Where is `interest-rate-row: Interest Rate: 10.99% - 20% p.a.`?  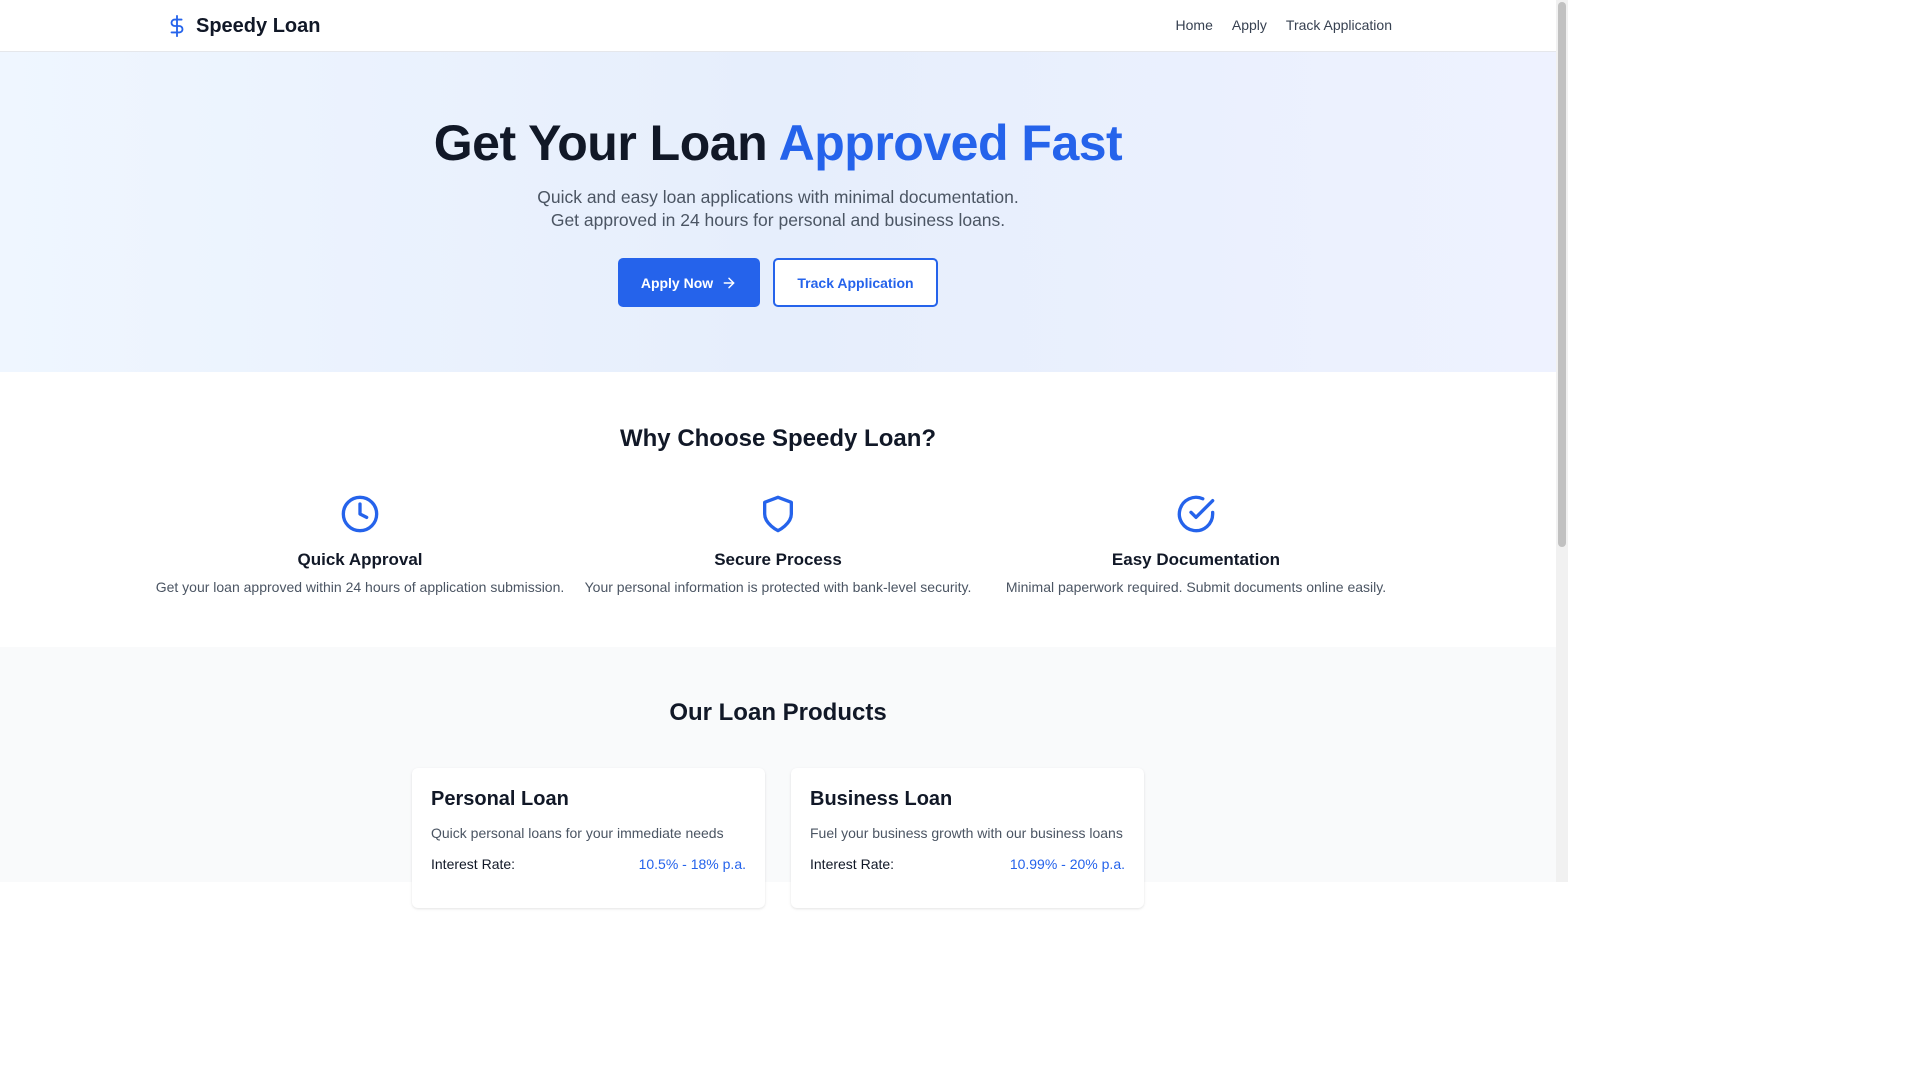 interest-rate-row: Interest Rate: 10.99% - 20% p.a. is located at coordinates (967, 864).